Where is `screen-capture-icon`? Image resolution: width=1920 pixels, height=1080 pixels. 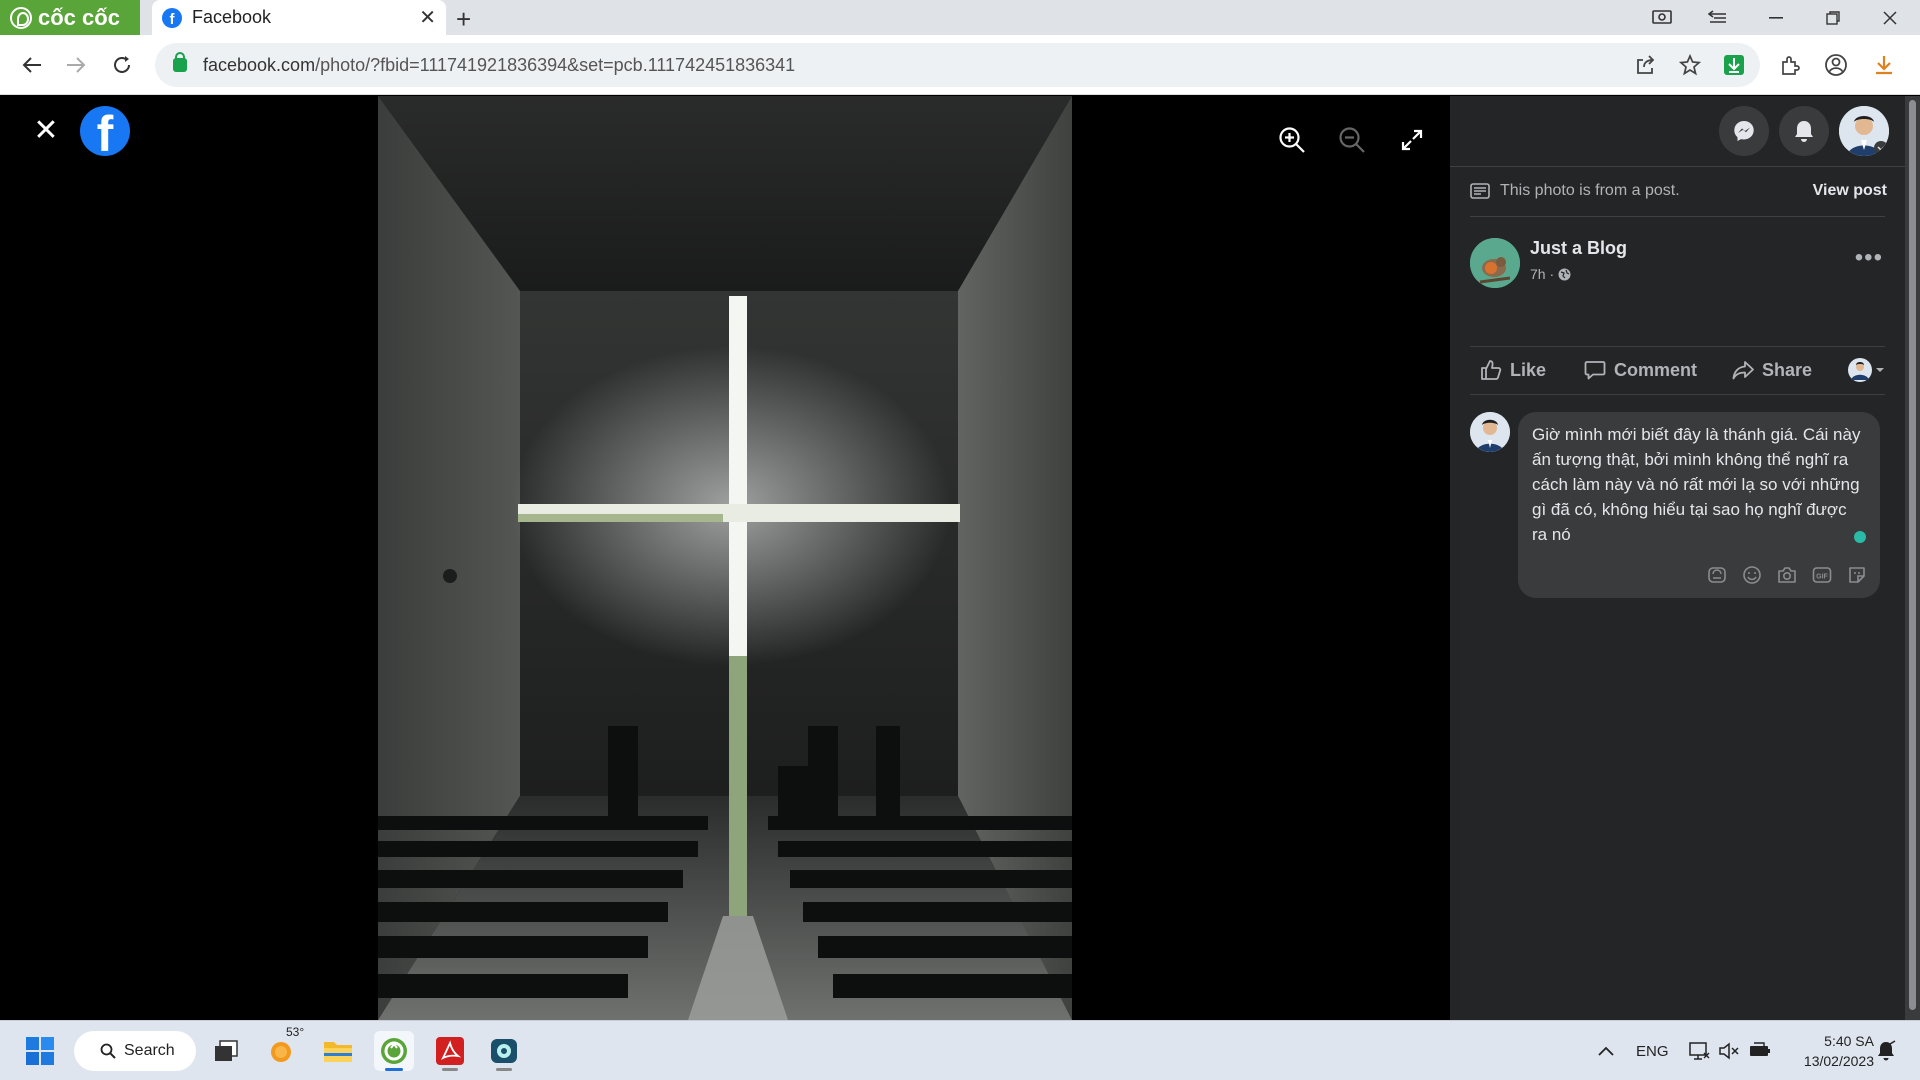 screen-capture-icon is located at coordinates (1662, 17).